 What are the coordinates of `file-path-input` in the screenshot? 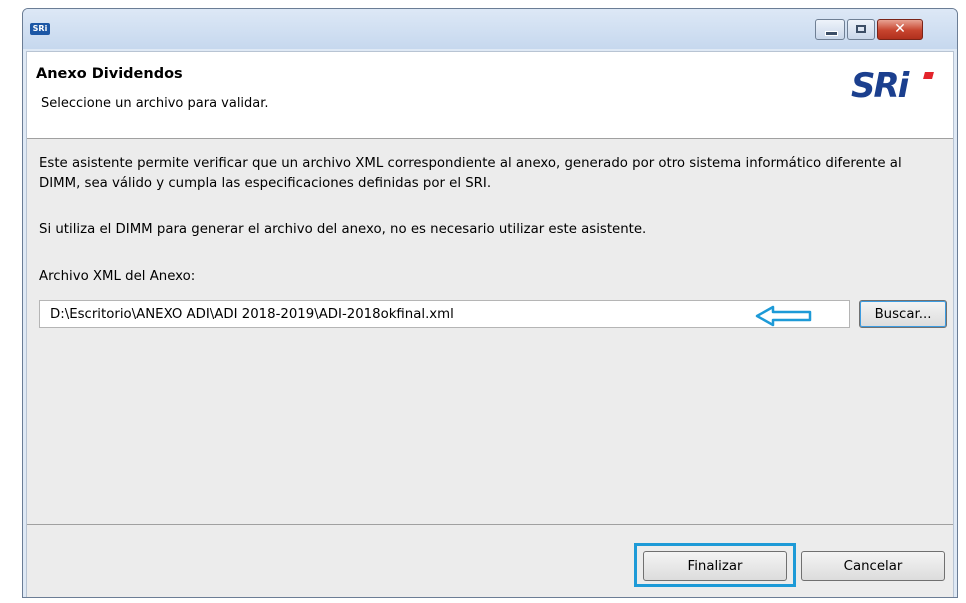 It's located at (444, 314).